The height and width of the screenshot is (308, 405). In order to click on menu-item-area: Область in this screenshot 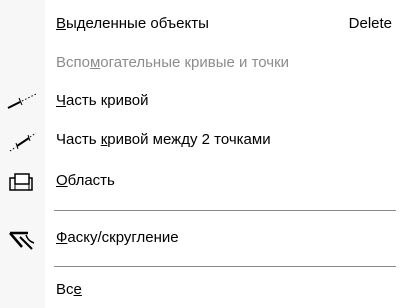, I will do `click(202, 183)`.